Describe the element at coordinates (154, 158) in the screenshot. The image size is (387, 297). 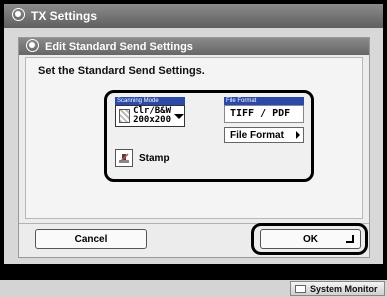
I see `stamp-label: Stamp` at that location.